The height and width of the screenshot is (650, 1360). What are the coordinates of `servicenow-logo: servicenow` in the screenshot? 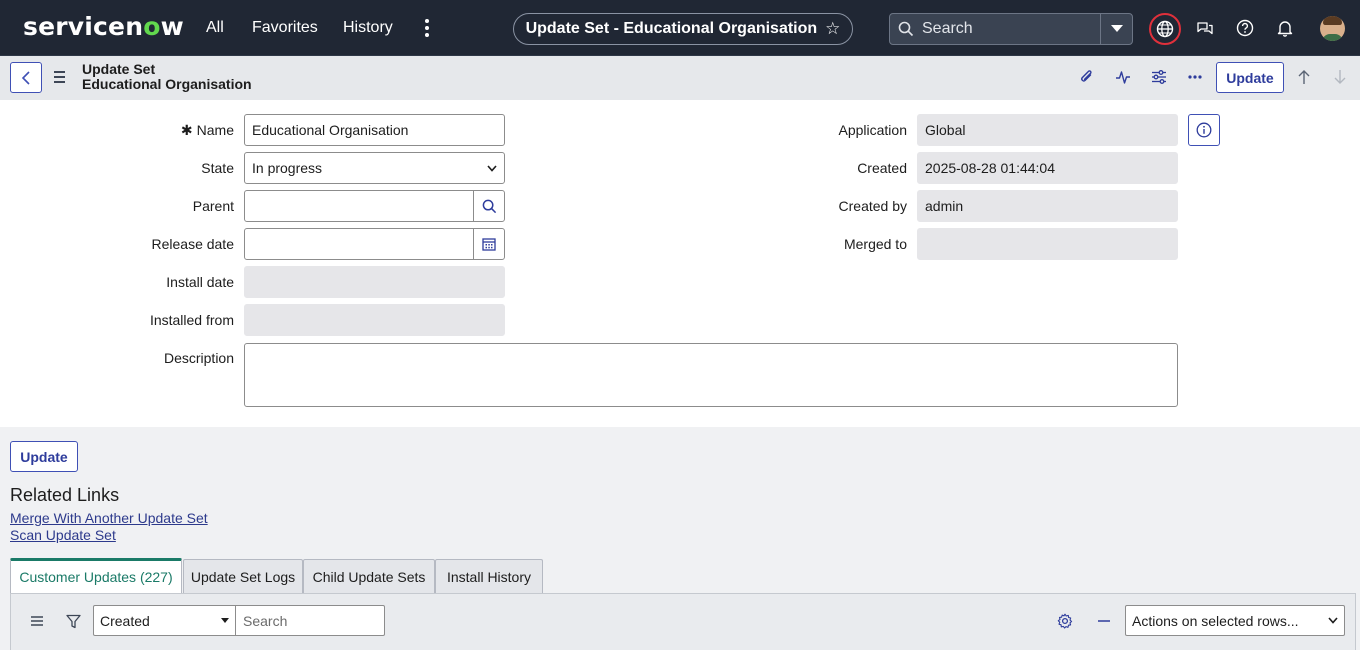 It's located at (103, 26).